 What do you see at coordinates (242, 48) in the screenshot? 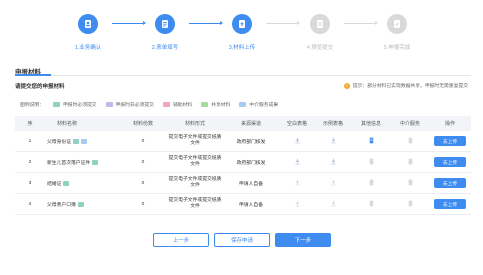
I see `step-label: 3.材料上传` at bounding box center [242, 48].